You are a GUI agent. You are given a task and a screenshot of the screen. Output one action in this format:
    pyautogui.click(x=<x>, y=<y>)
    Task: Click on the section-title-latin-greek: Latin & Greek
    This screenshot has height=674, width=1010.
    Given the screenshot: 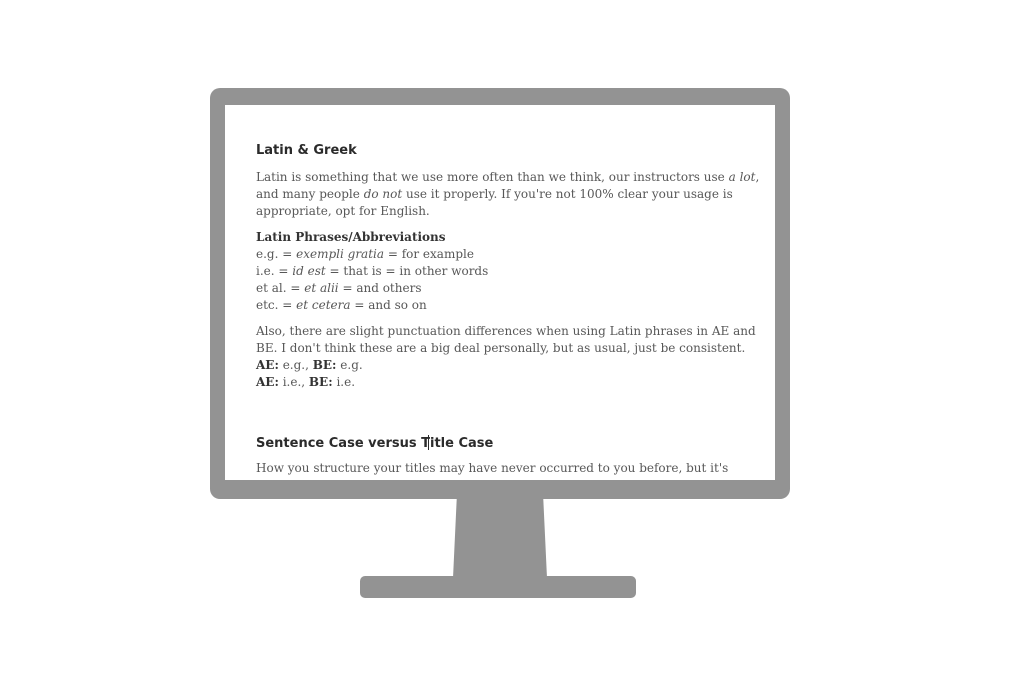 What is the action you would take?
    pyautogui.click(x=306, y=150)
    